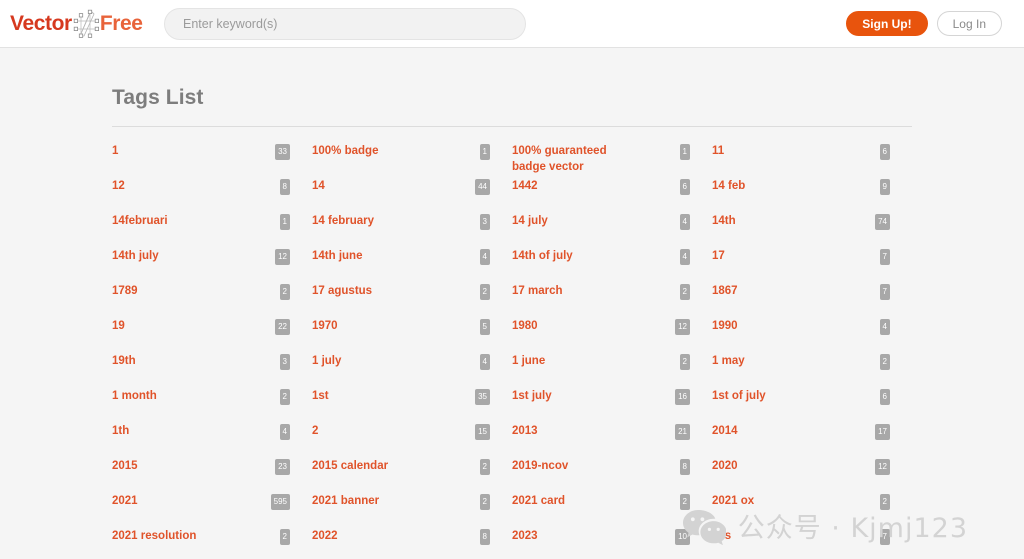  I want to click on tag-name: 1789, so click(125, 291).